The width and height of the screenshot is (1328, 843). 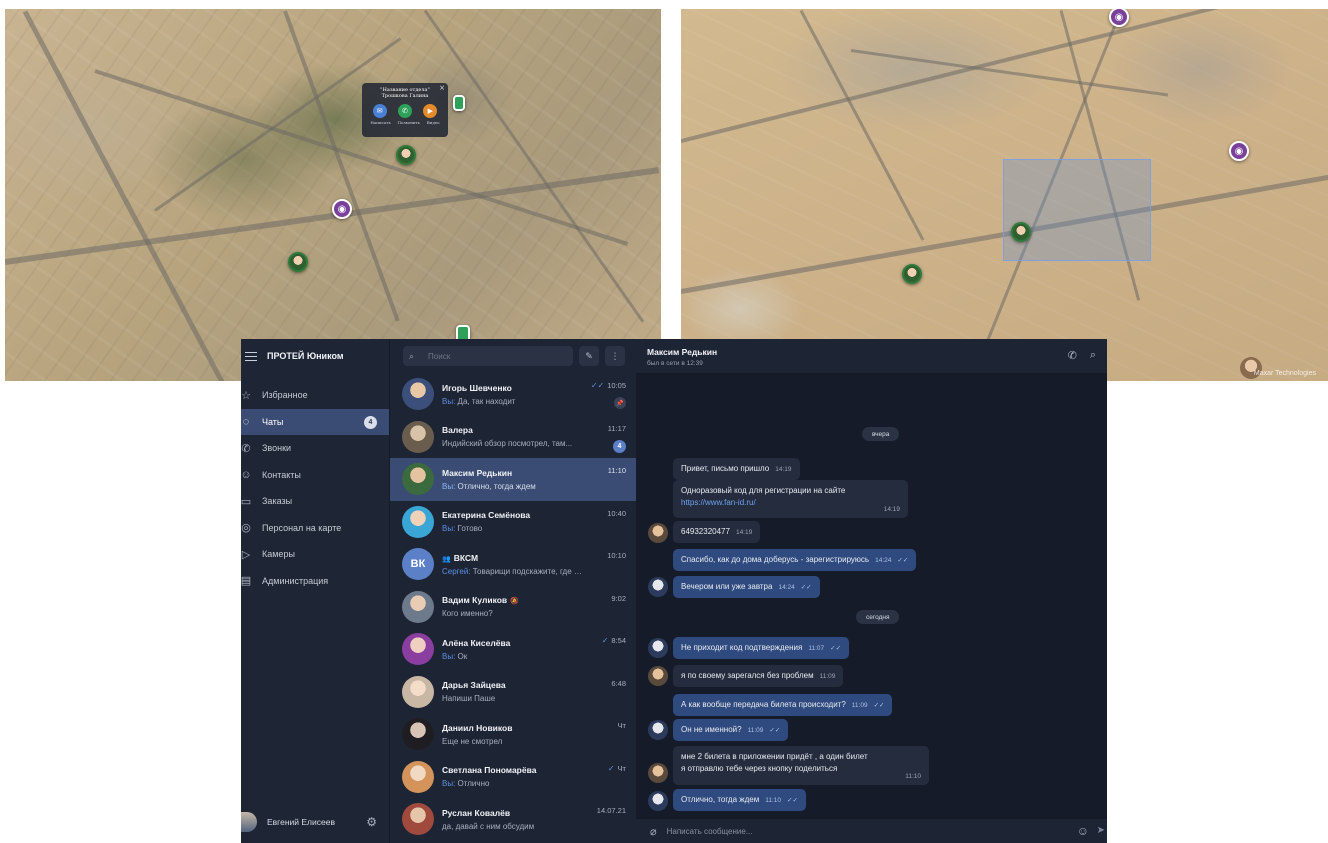 What do you see at coordinates (315, 421) in the screenshot?
I see `nav-item-2: ◌ Чаты 4` at bounding box center [315, 421].